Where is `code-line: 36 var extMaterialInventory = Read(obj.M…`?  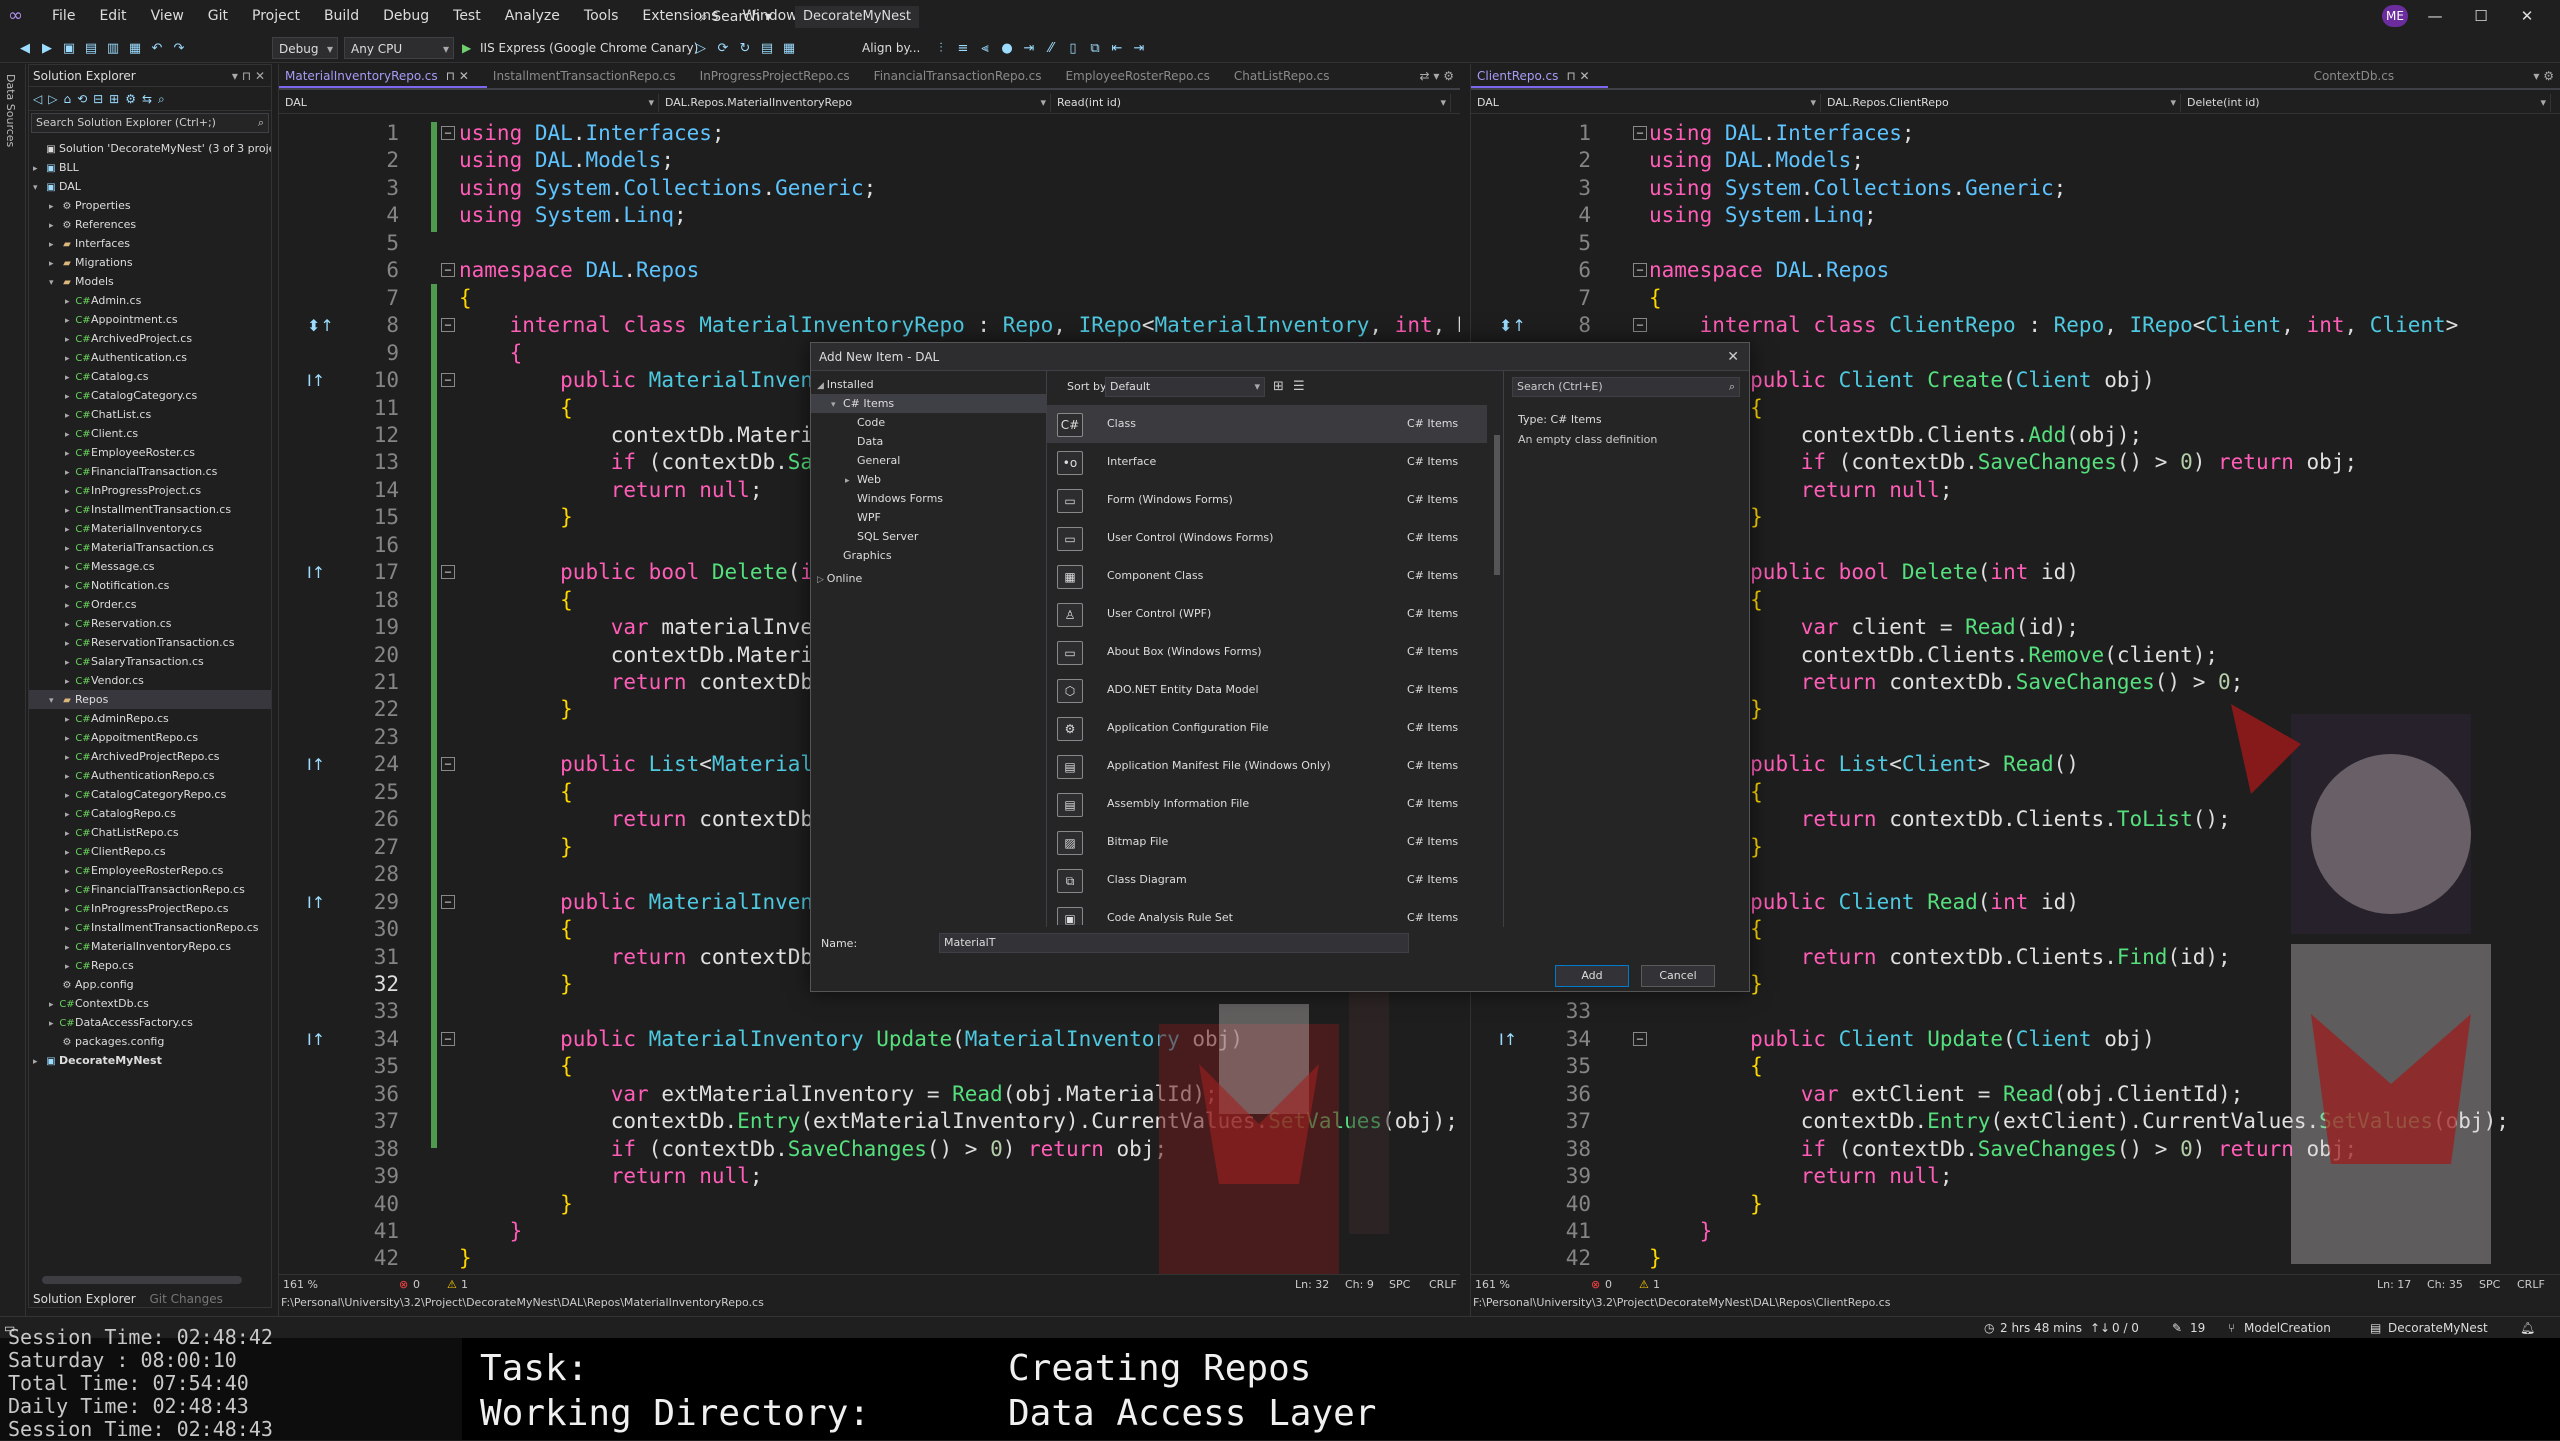 code-line: 36 var extMaterialInventory = Read(obj.M… is located at coordinates (869, 1094).